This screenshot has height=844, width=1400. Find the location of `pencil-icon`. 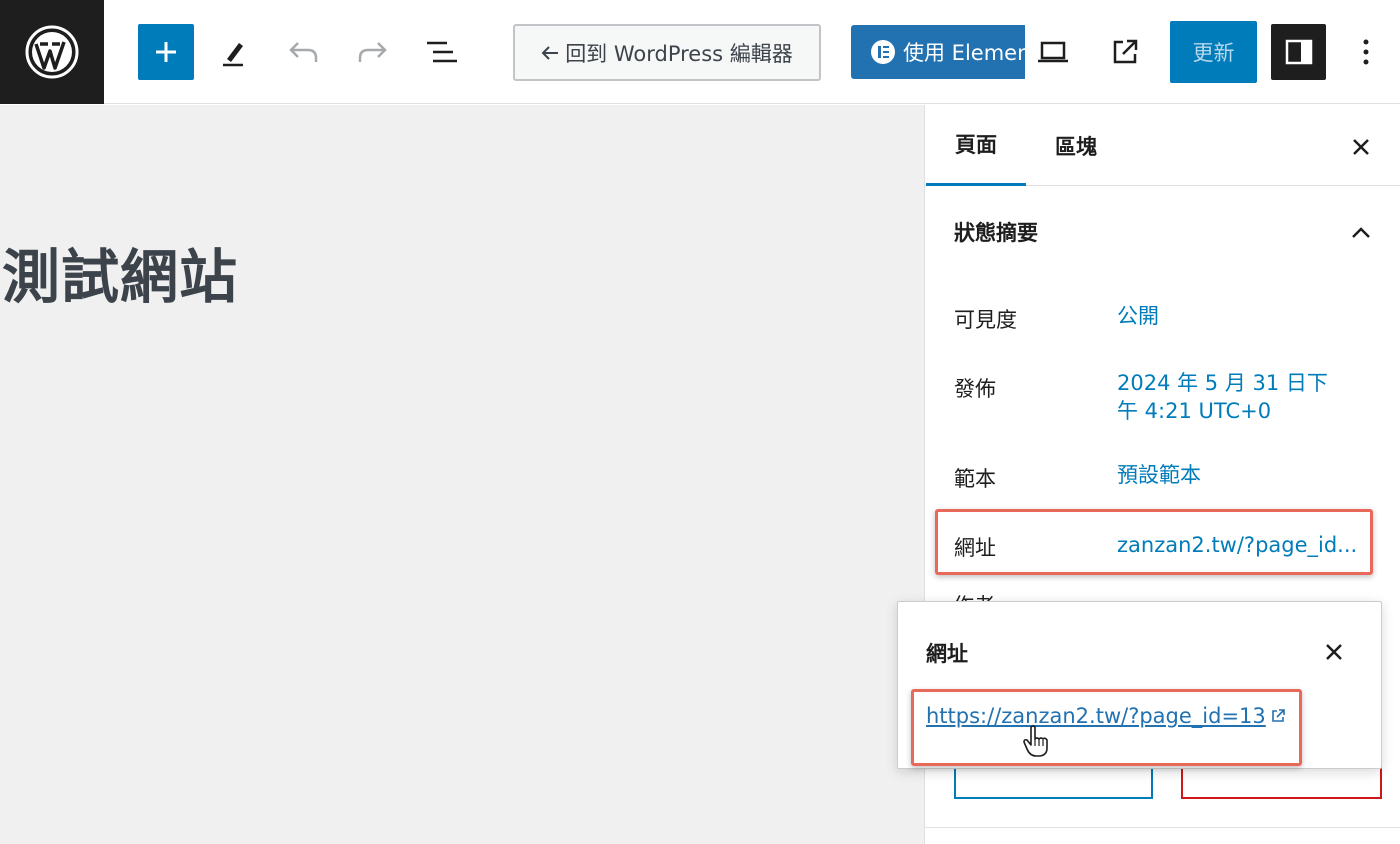

pencil-icon is located at coordinates (233, 55).